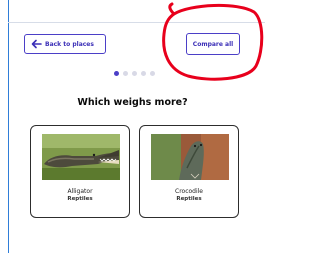  I want to click on card-crocodile: Crocodile Reptiles, so click(189, 171).